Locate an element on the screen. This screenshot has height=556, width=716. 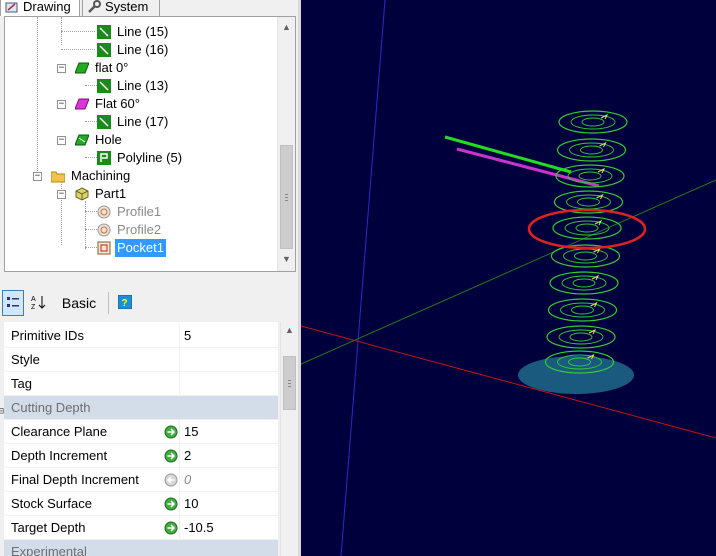
categorized-icon is located at coordinates (13, 303).